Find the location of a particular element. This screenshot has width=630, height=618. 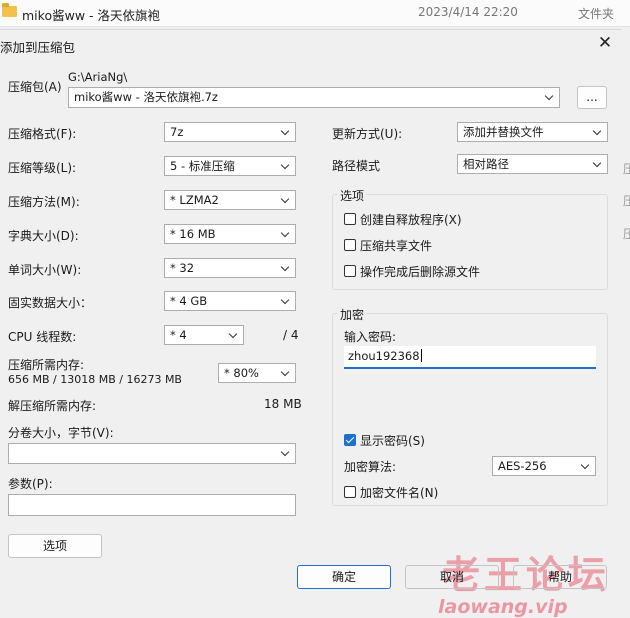

explorer-row: miko酱ww - 洛天依旗袍 2023/4/14 22:20 文件夹 is located at coordinates (315, 13).